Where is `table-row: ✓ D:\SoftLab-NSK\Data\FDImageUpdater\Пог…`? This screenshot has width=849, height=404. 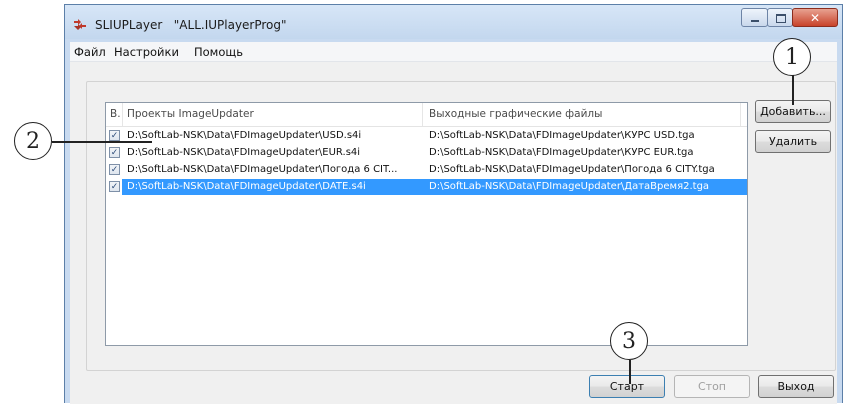 table-row: ✓ D:\SoftLab-NSK\Data\FDImageUpdater\Пог… is located at coordinates (426, 170).